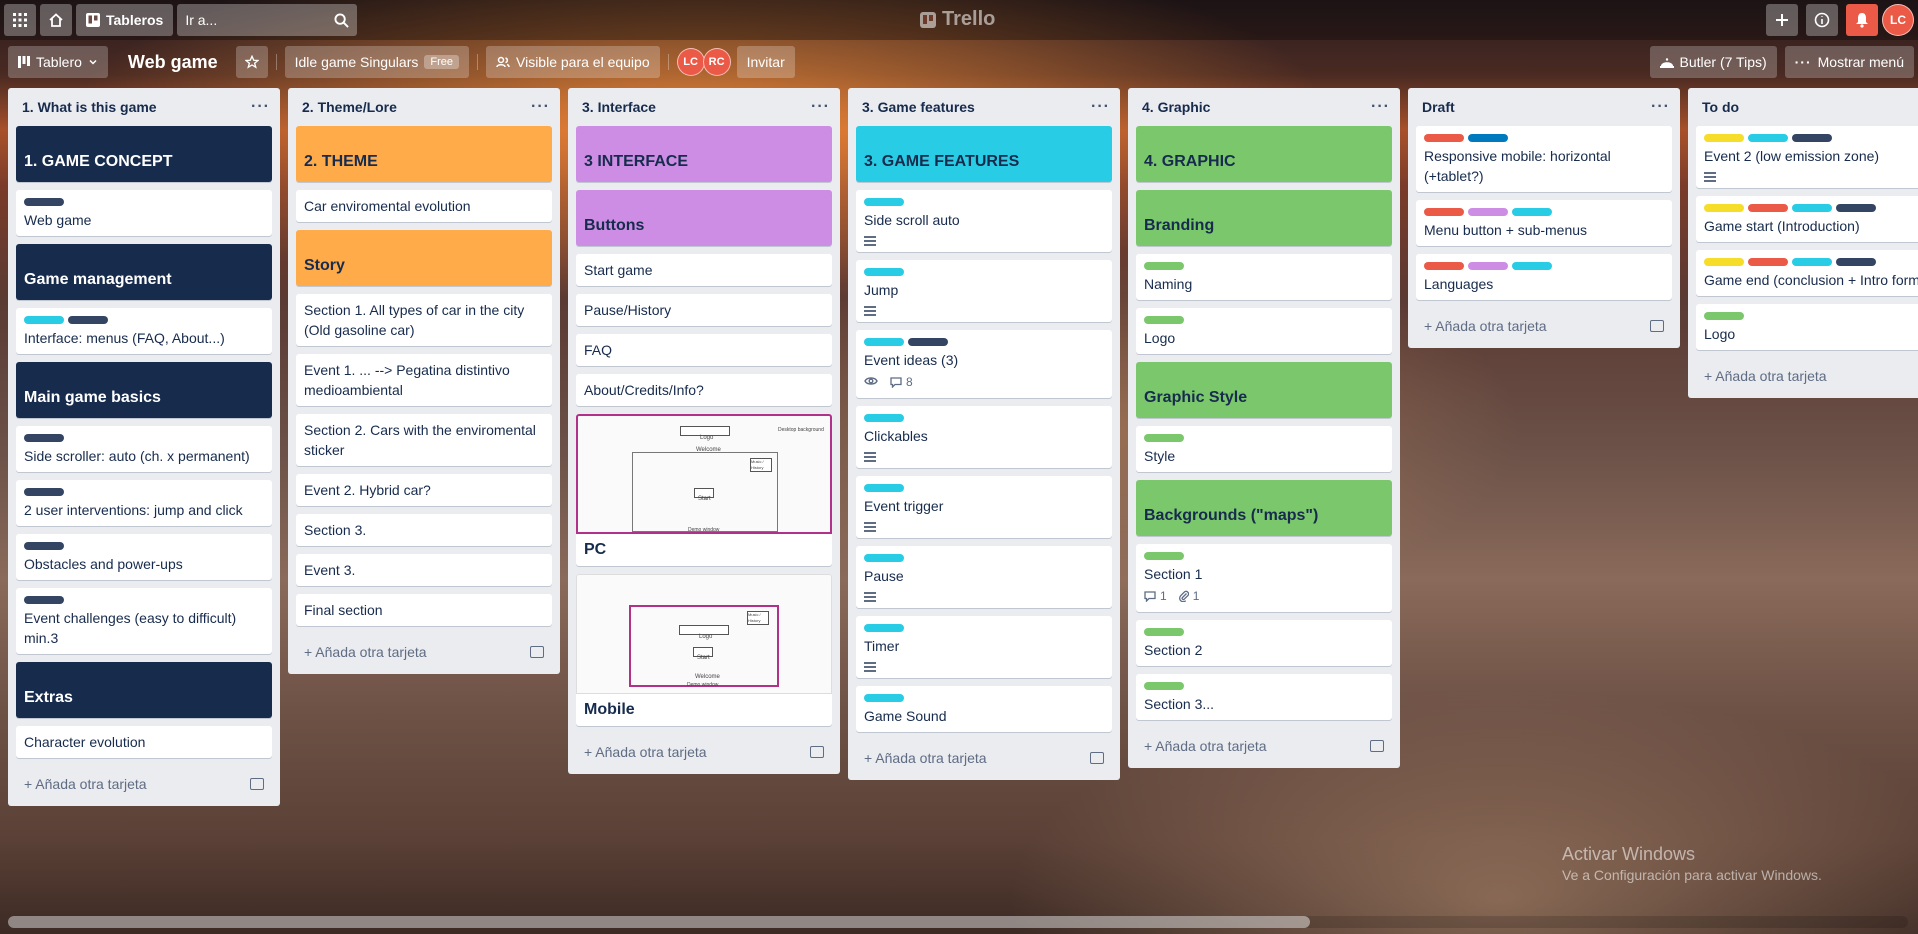 The image size is (1918, 934). Describe the element at coordinates (704, 107) in the screenshot. I see `list-header: 3. Interface ···` at that location.